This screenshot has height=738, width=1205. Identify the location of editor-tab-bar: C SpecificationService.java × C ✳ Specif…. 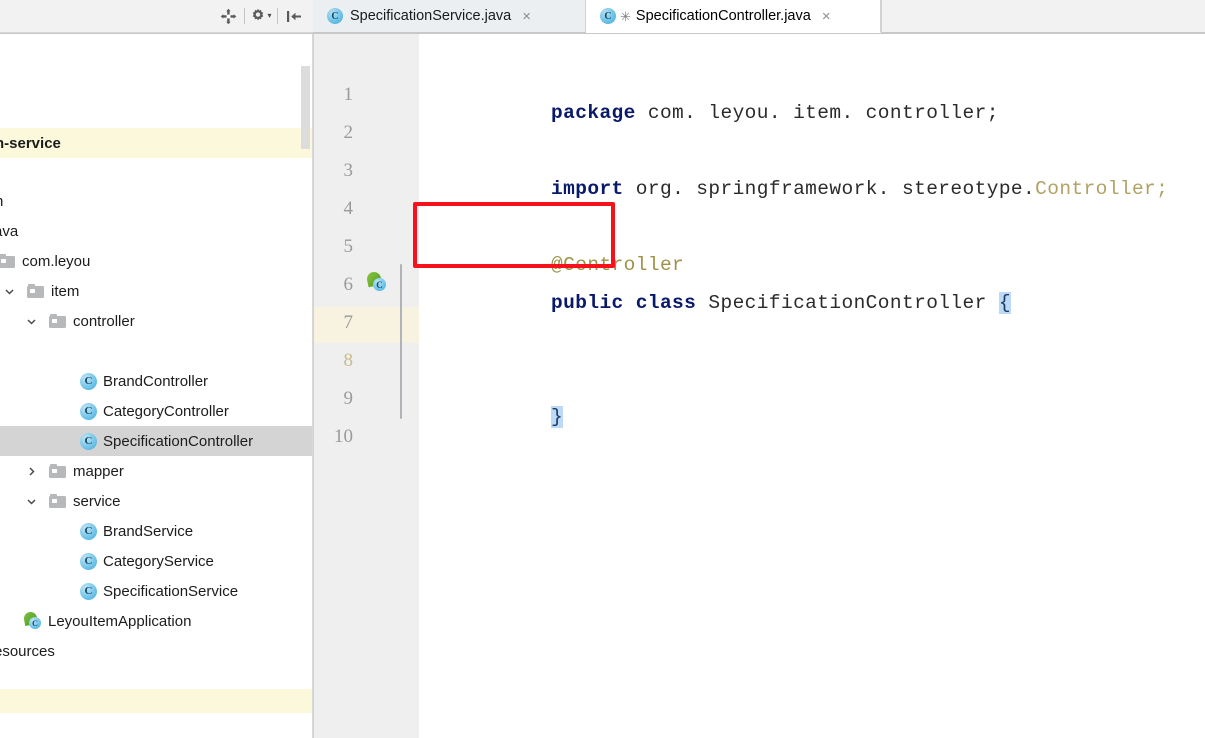
(759, 16).